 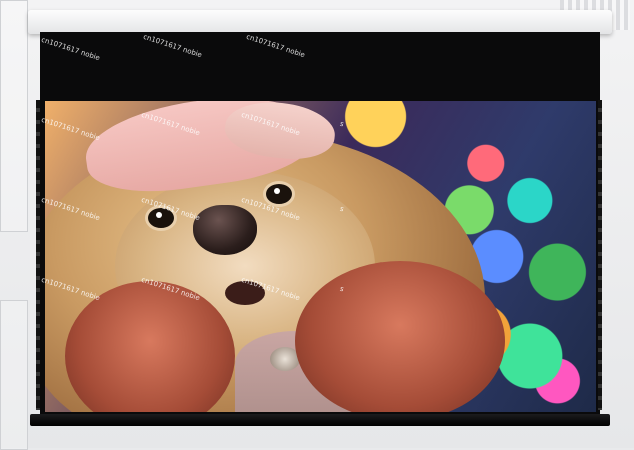 What do you see at coordinates (600, 255) in the screenshot?
I see `tension-cable-right` at bounding box center [600, 255].